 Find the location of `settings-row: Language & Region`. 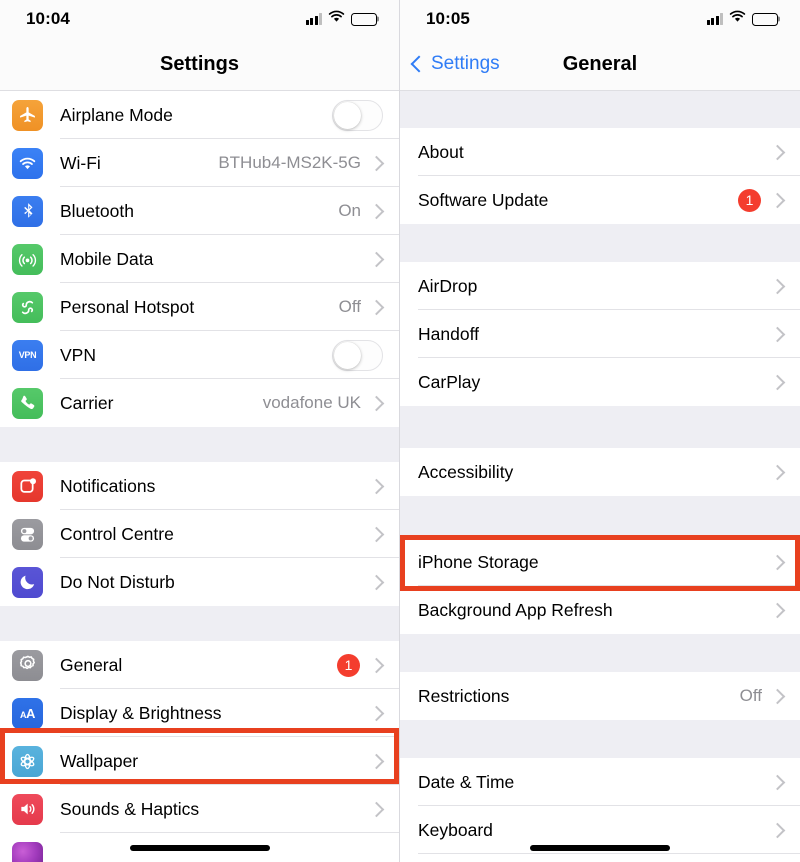

settings-row: Language & Region is located at coordinates (600, 858).